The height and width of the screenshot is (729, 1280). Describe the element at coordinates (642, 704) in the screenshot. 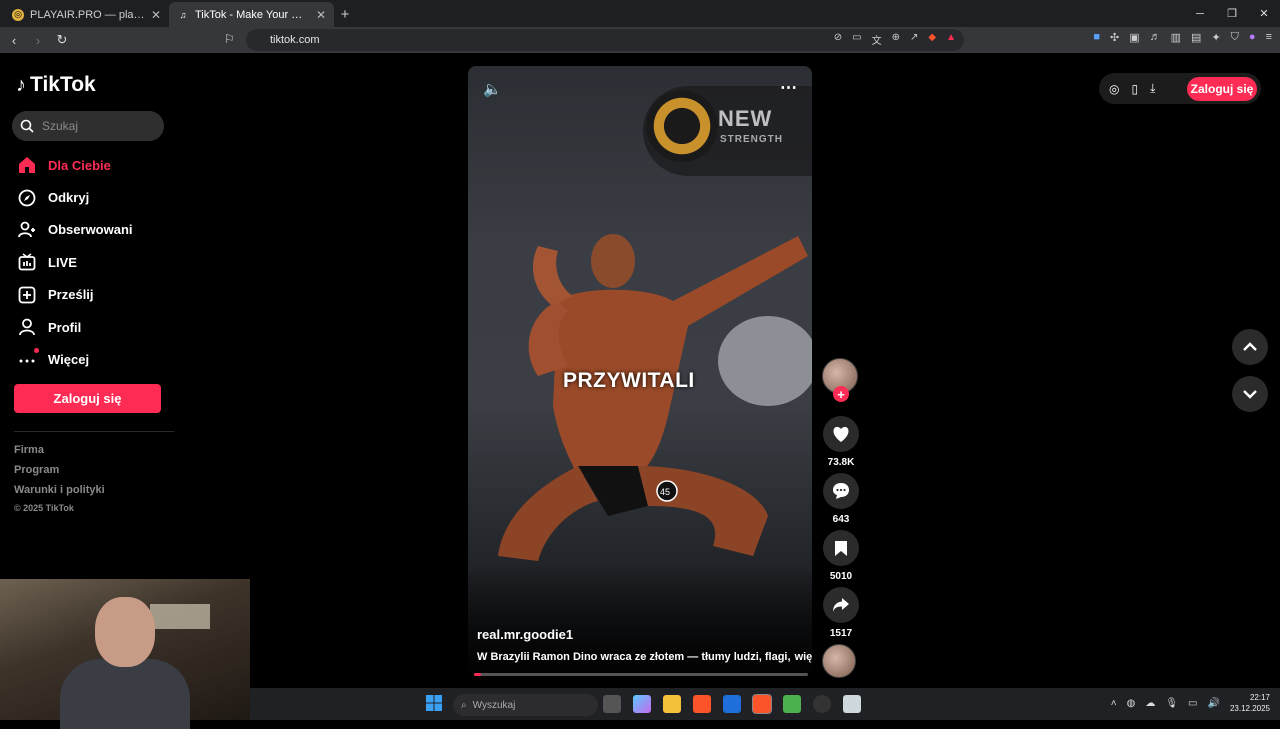

I see `copilot-icon` at that location.